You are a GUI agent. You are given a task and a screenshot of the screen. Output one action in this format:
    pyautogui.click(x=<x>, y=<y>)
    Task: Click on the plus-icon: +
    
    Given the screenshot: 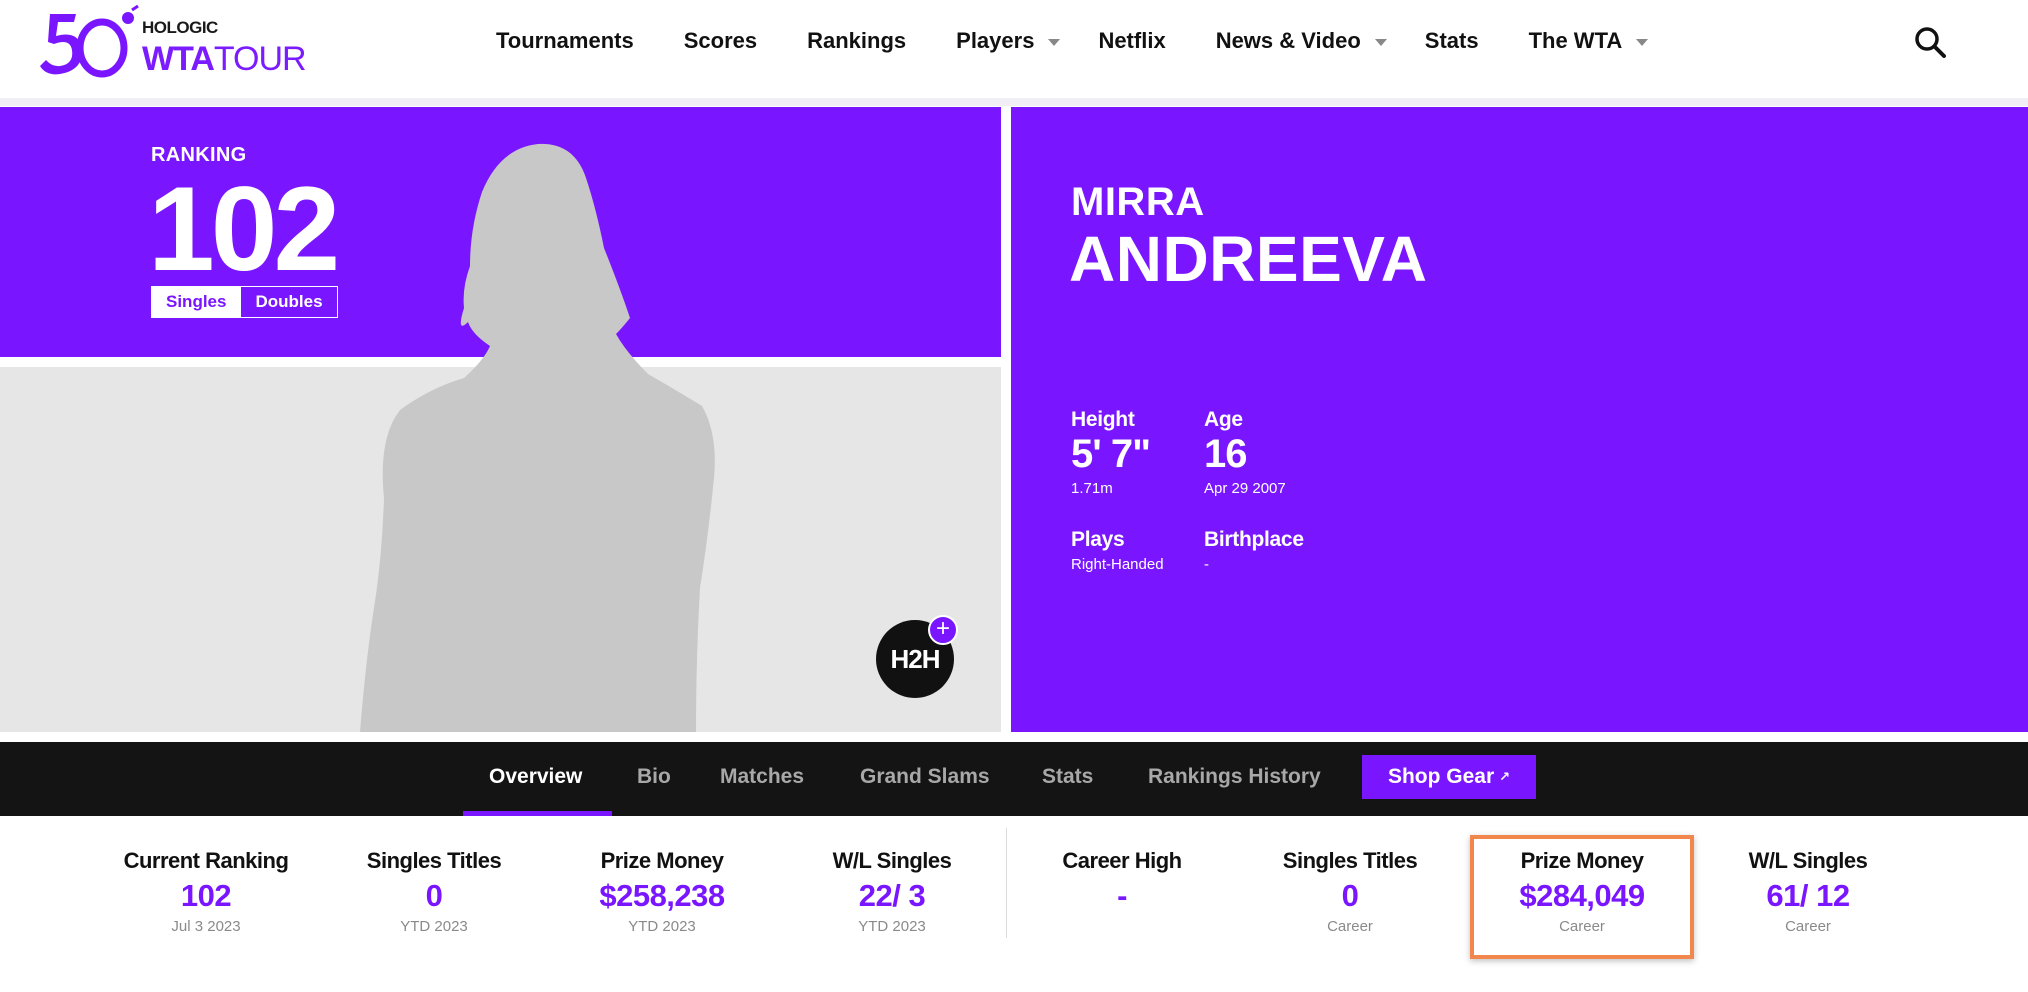 What is the action you would take?
    pyautogui.click(x=943, y=630)
    